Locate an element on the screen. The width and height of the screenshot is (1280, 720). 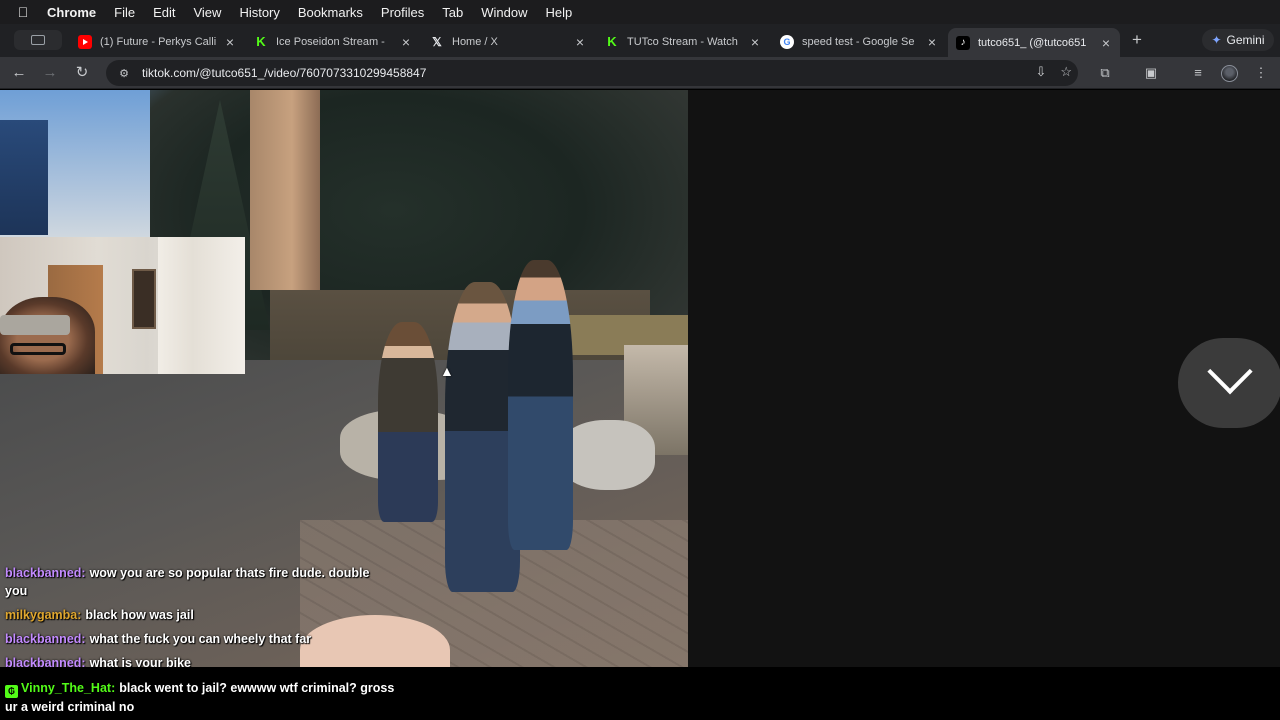
tab-x-home: 𝕏 Home / X × is located at coordinates (509, 41).